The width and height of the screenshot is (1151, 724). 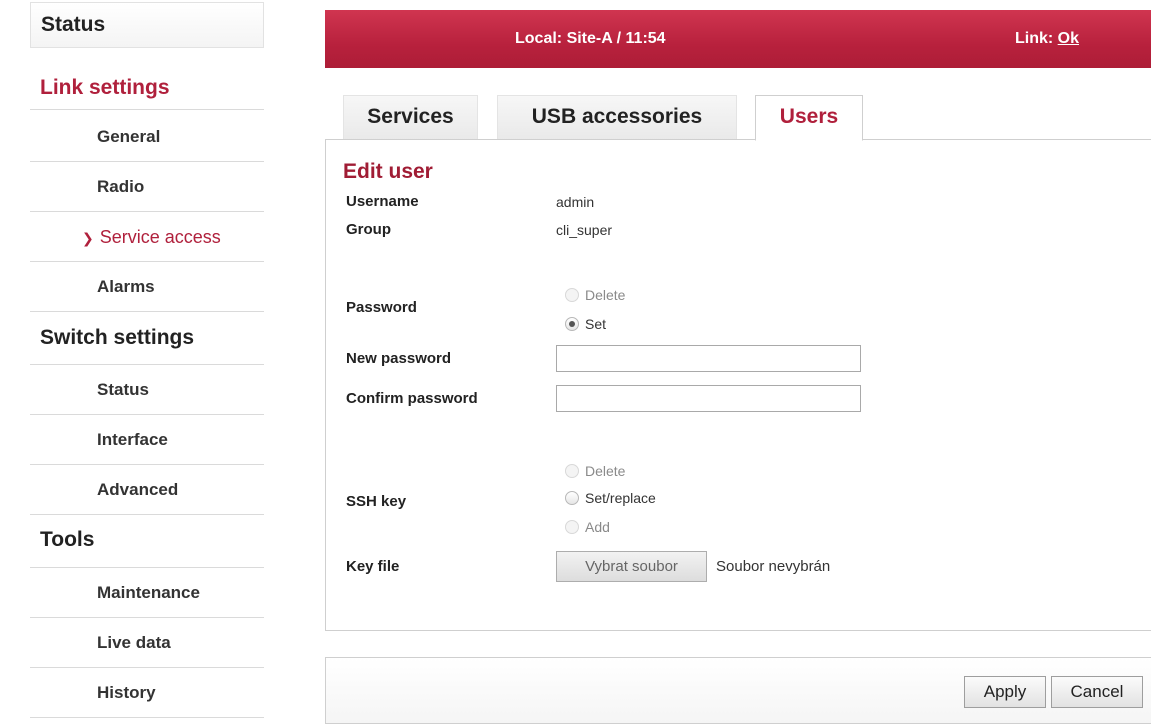 What do you see at coordinates (708, 358) in the screenshot?
I see `new-password-field` at bounding box center [708, 358].